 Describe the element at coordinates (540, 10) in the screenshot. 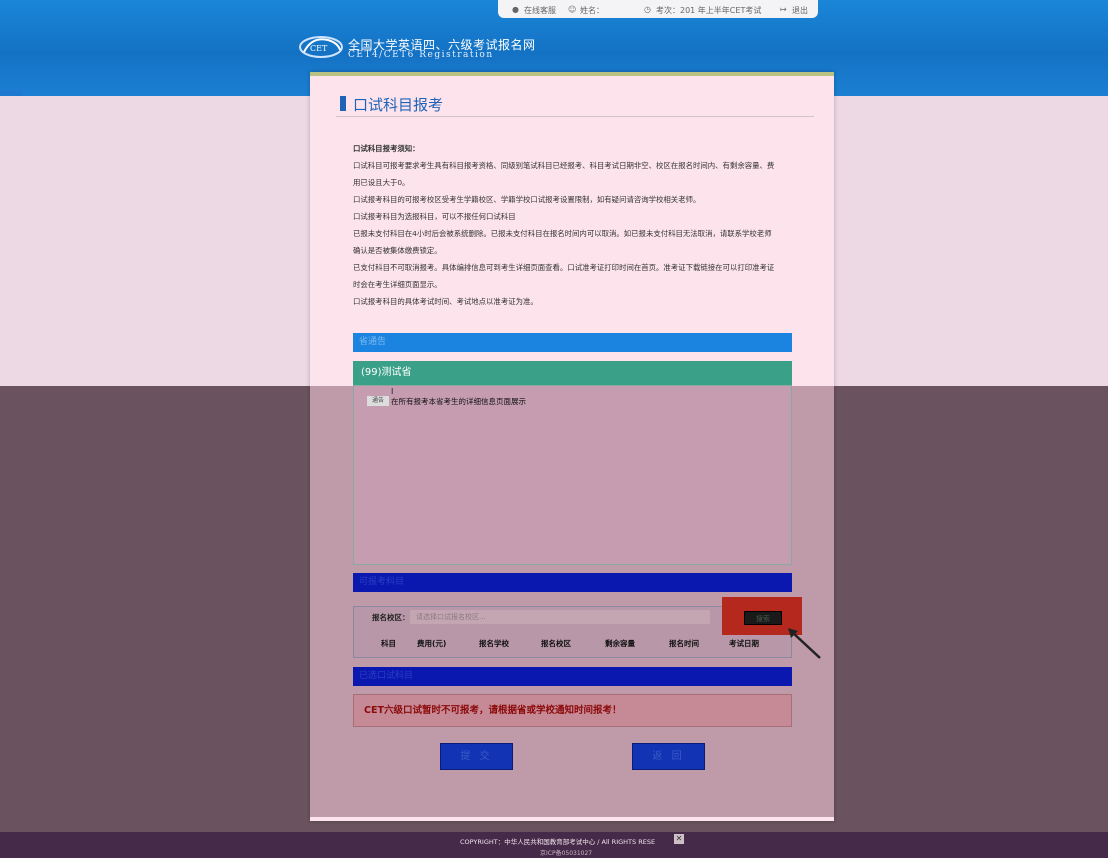

I see `online-service-link: 在线客服` at that location.